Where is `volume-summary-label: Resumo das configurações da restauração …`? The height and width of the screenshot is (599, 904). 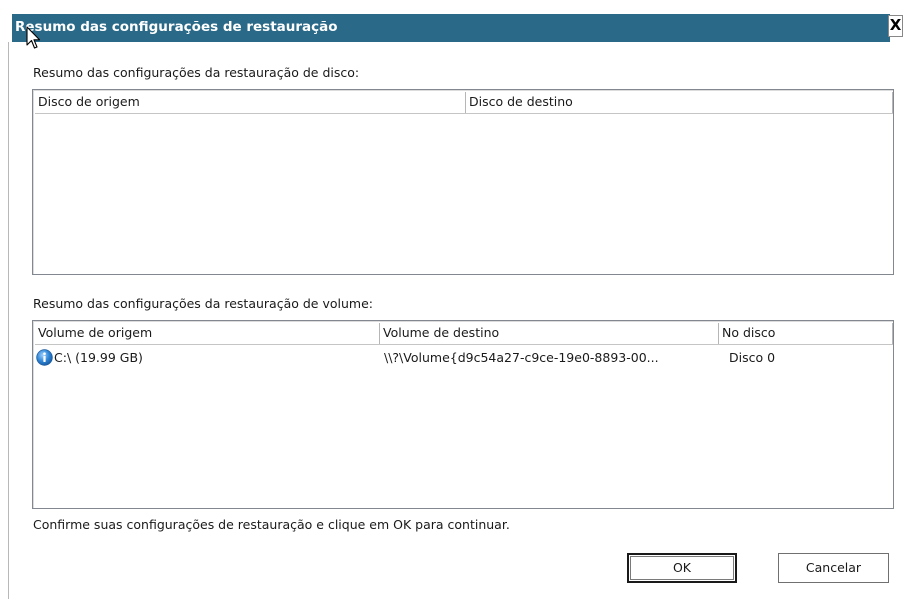
volume-summary-label: Resumo das configurações da restauração … is located at coordinates (203, 303).